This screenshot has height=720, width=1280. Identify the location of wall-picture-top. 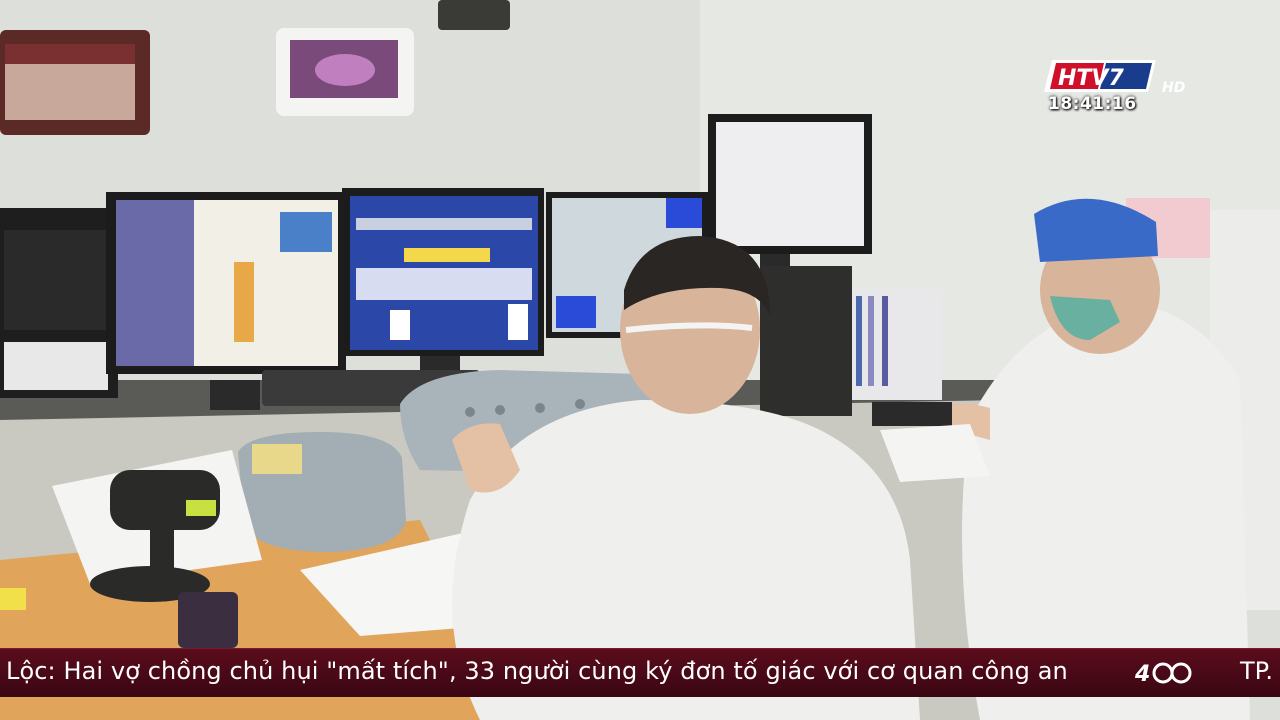
(474, 15).